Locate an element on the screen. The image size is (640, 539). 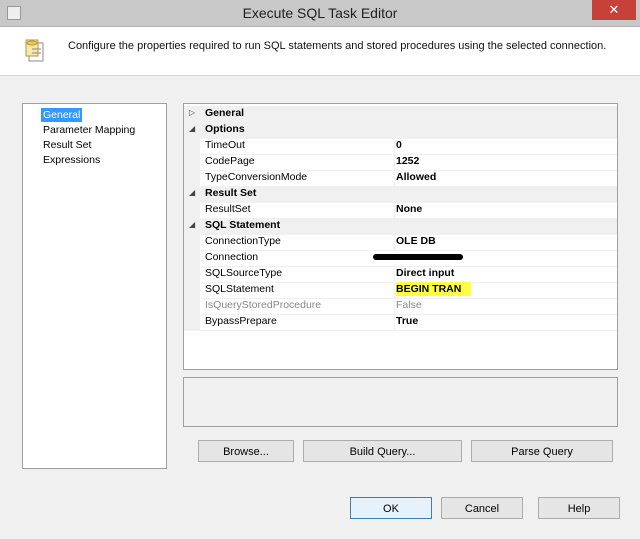
property-value: Allowed is located at coordinates (506, 178).